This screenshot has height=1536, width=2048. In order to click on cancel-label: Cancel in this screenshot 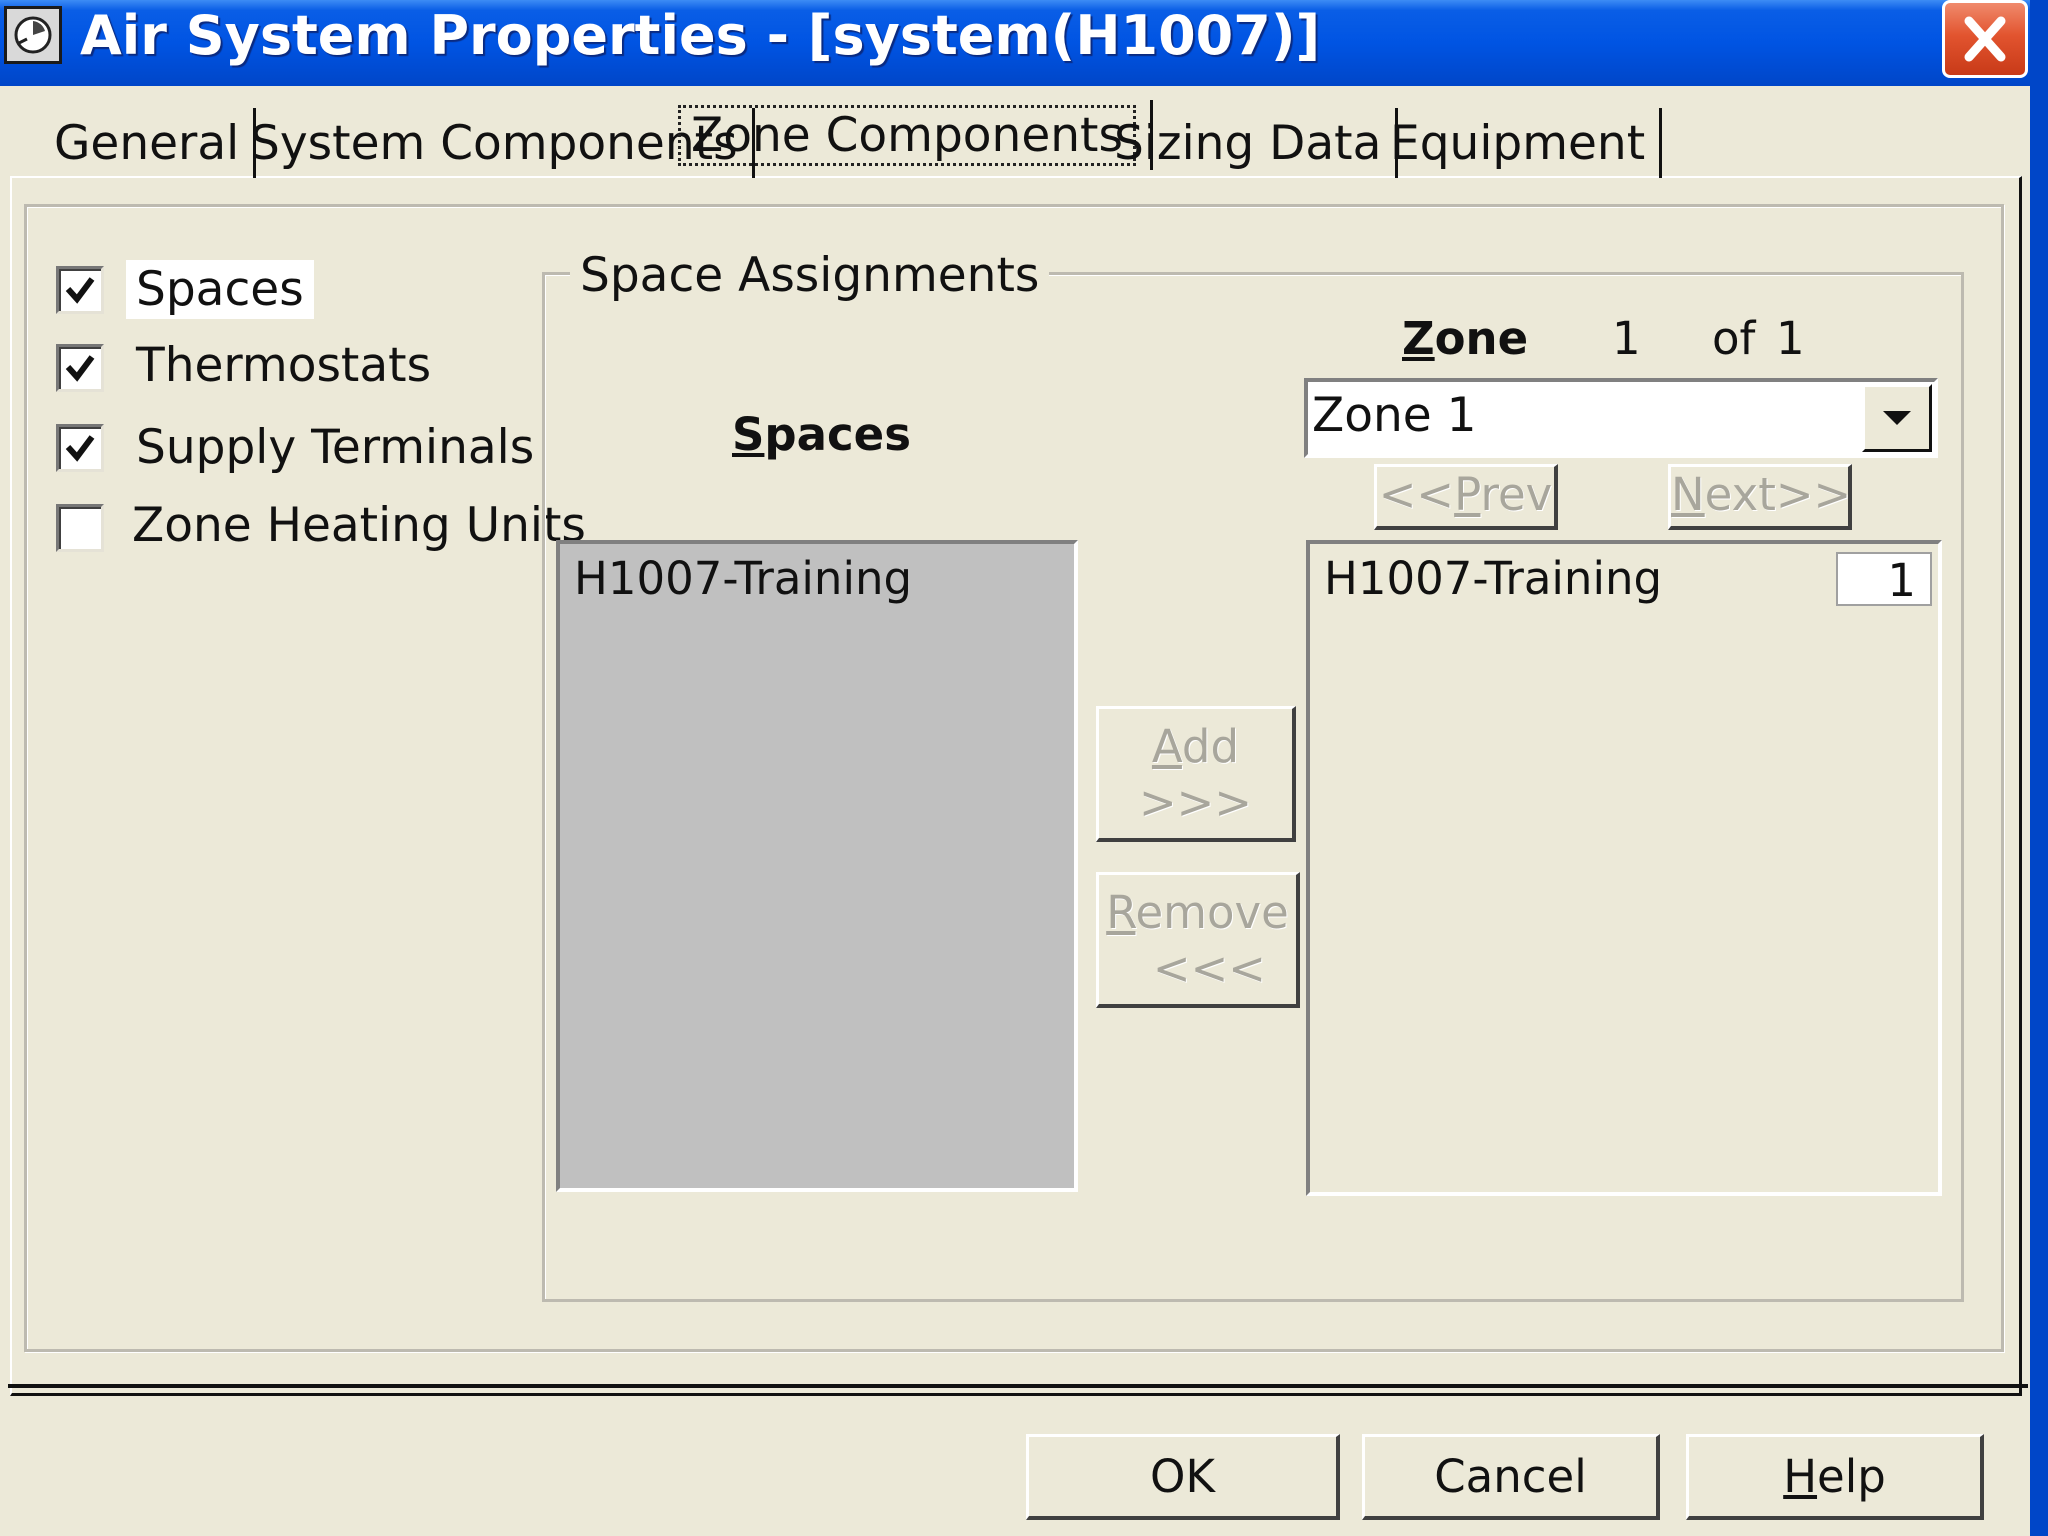, I will do `click(1510, 1476)`.